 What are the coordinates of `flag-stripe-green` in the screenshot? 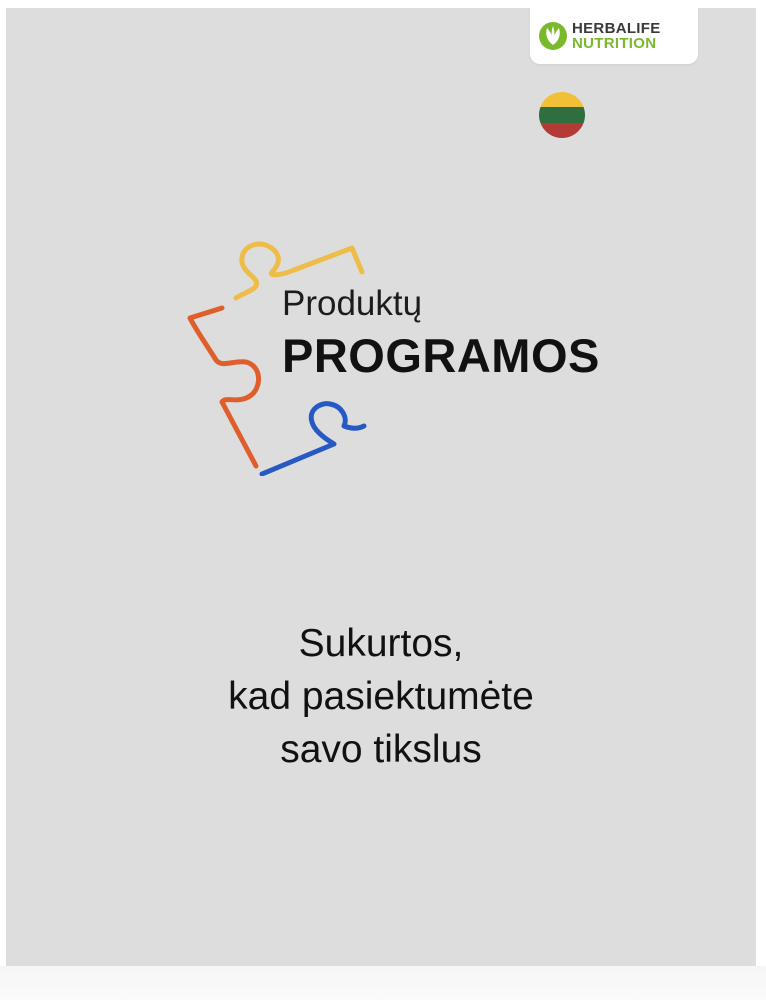 It's located at (562, 115).